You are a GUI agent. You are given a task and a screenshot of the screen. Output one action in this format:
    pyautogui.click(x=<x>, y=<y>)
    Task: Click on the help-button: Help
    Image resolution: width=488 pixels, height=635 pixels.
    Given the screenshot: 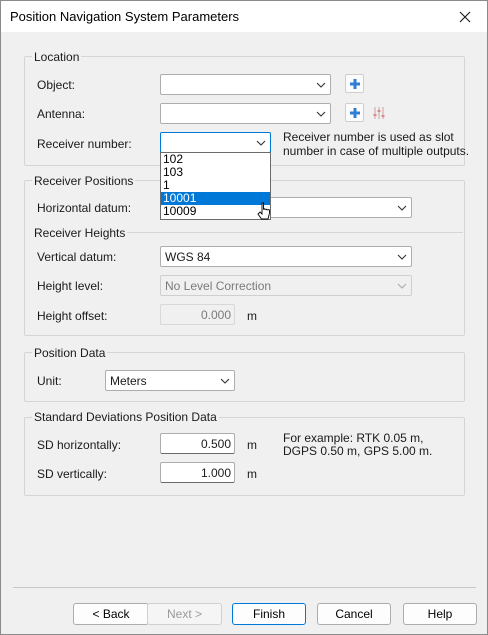 What is the action you would take?
    pyautogui.click(x=440, y=614)
    